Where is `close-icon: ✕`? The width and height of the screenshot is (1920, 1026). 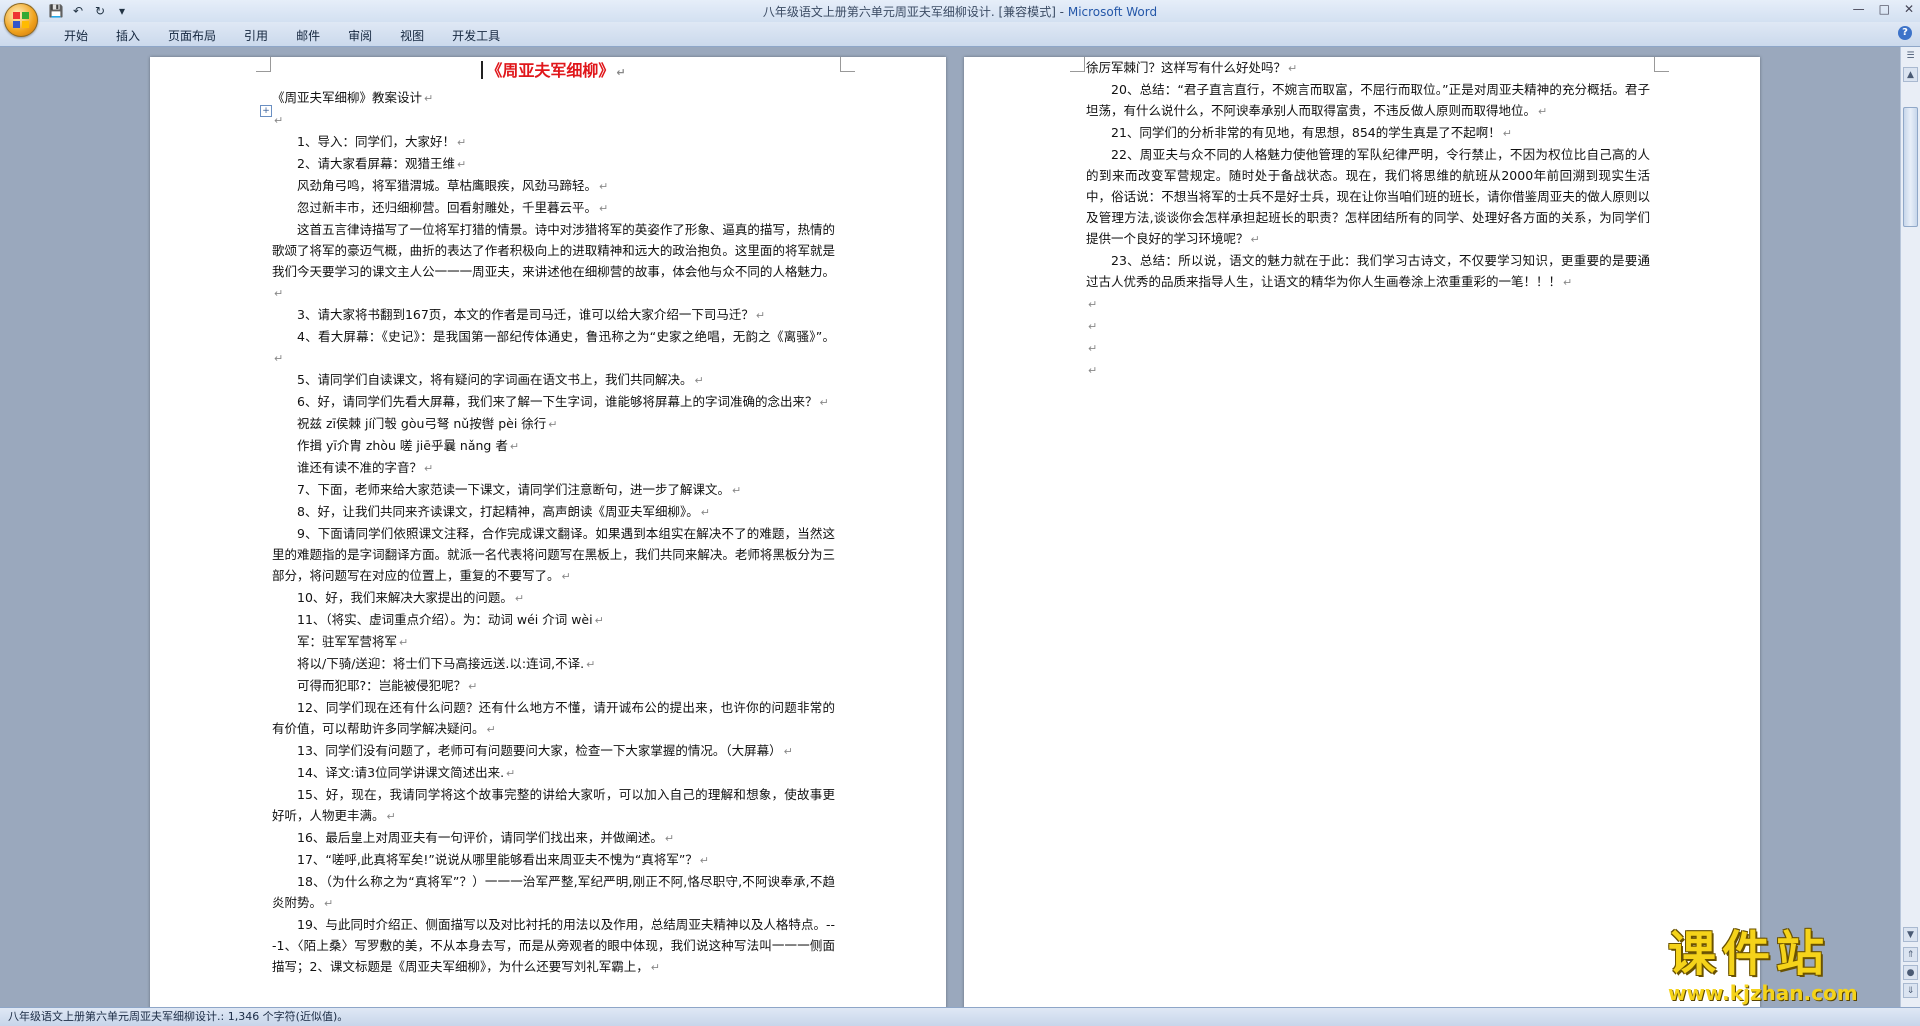
close-icon: ✕ is located at coordinates (1909, 9).